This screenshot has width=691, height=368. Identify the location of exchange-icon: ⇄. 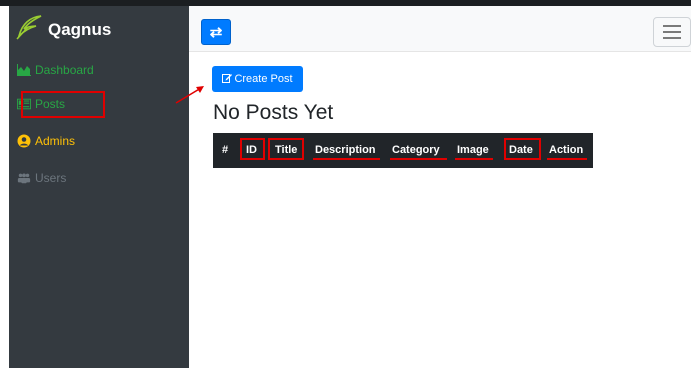
(216, 32).